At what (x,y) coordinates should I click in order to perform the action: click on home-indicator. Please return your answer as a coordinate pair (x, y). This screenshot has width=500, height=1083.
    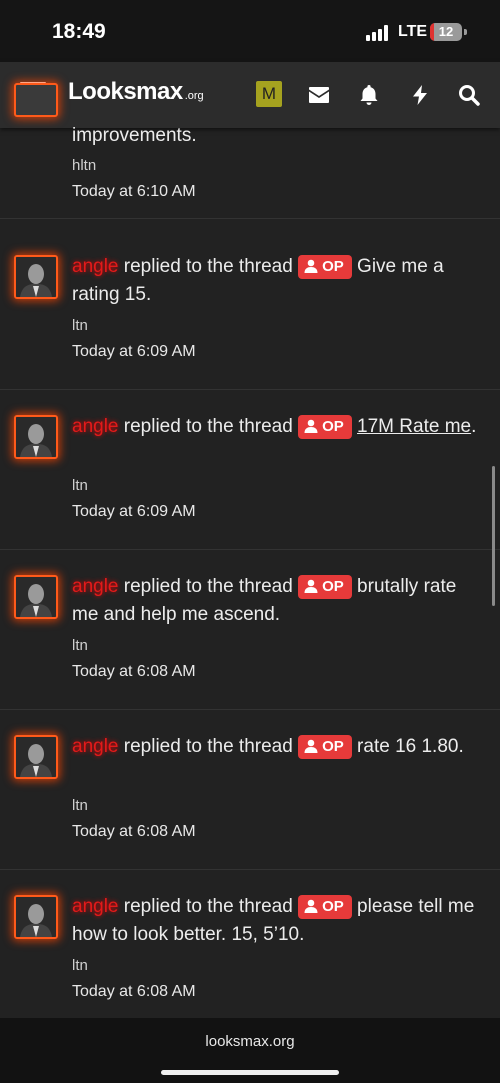
    Looking at the image, I should click on (250, 1072).